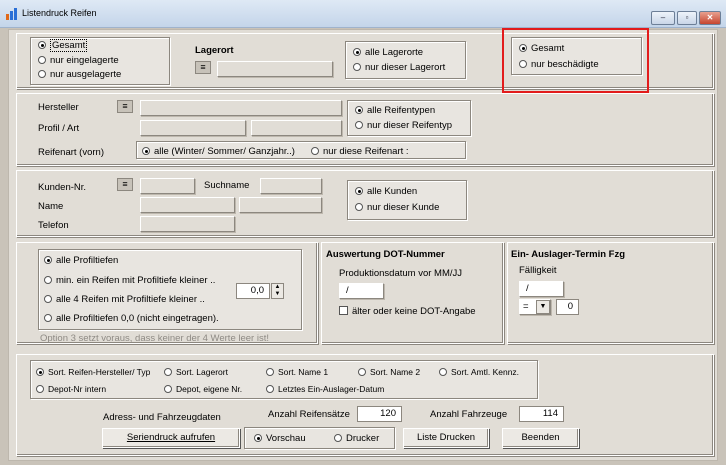 The width and height of the screenshot is (726, 465). I want to click on beenden-button: Beenden, so click(540, 438).